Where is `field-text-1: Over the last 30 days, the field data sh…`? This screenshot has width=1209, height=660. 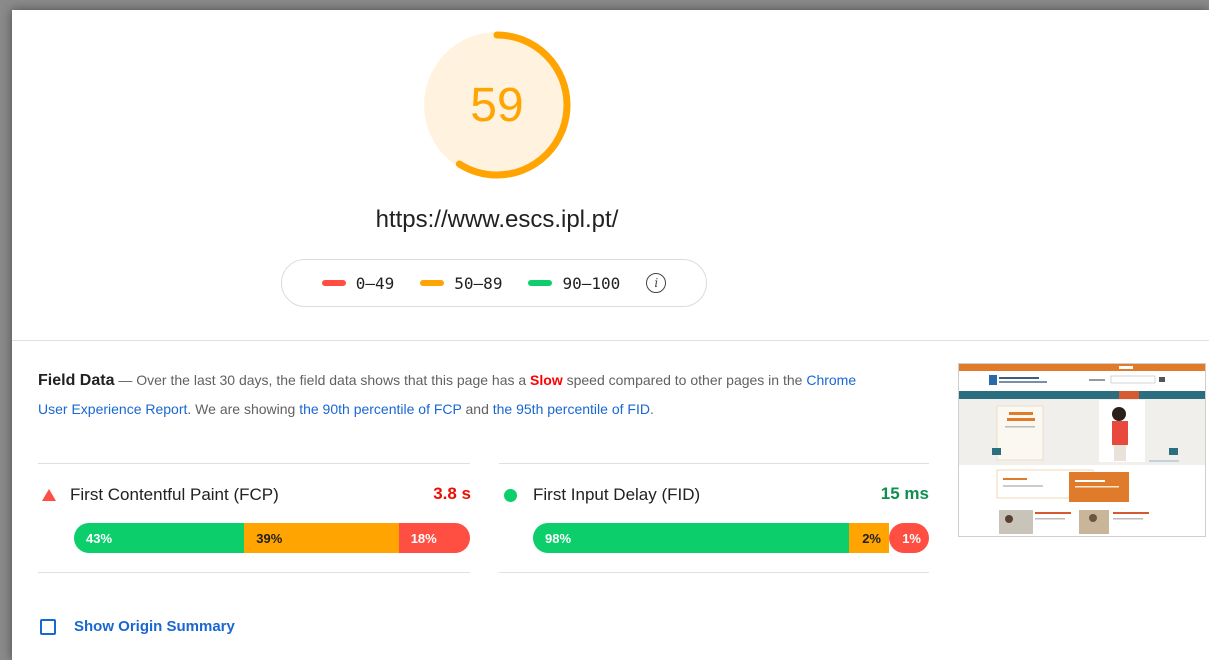
field-text-1: Over the last 30 days, the field data sh… is located at coordinates (333, 380).